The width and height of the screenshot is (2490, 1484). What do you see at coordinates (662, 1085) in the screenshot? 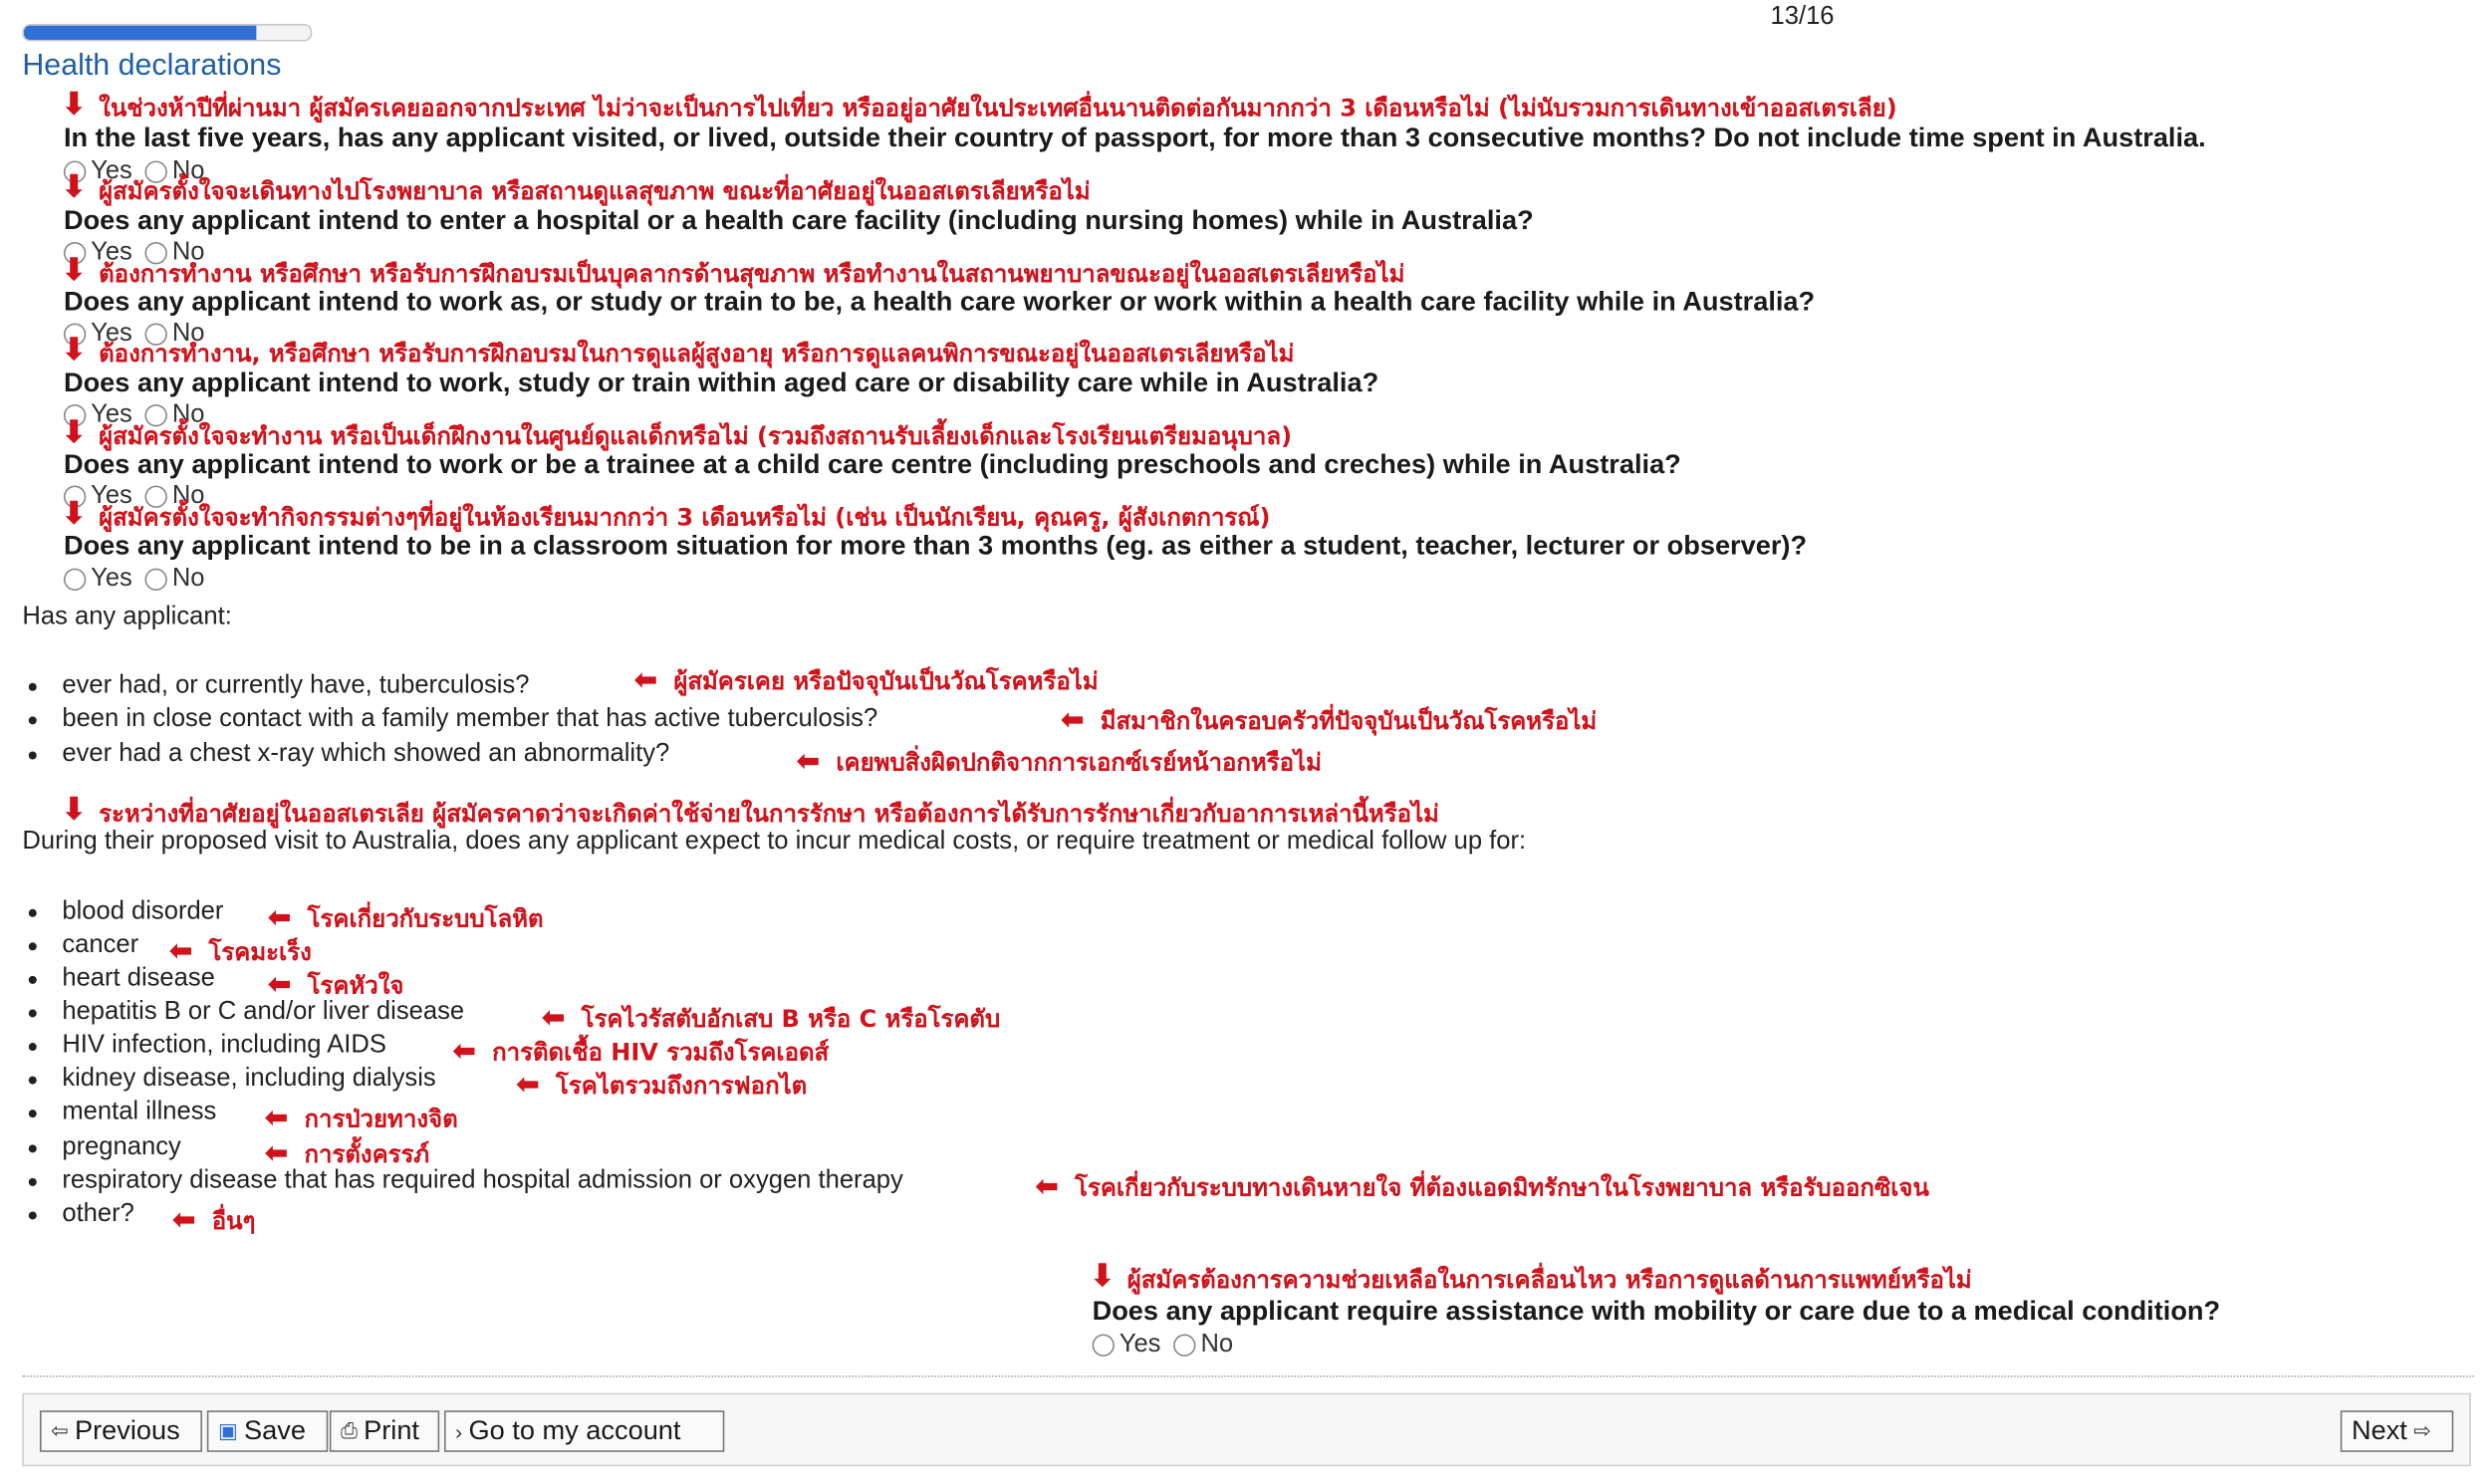
I see `thai-note: ⬅ โรคไตรวมถึงการฟอกไต` at bounding box center [662, 1085].